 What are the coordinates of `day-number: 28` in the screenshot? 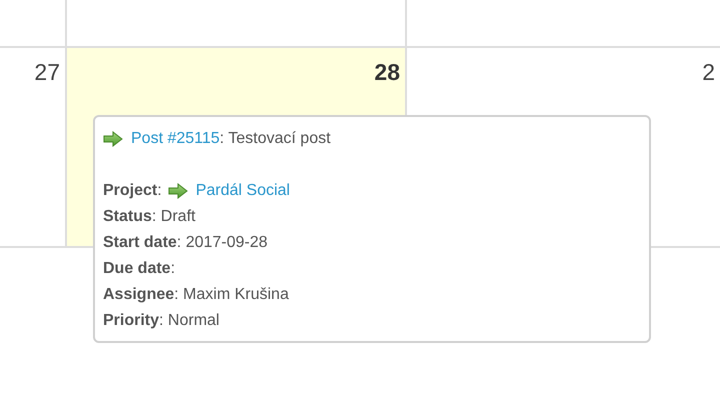 It's located at (387, 72).